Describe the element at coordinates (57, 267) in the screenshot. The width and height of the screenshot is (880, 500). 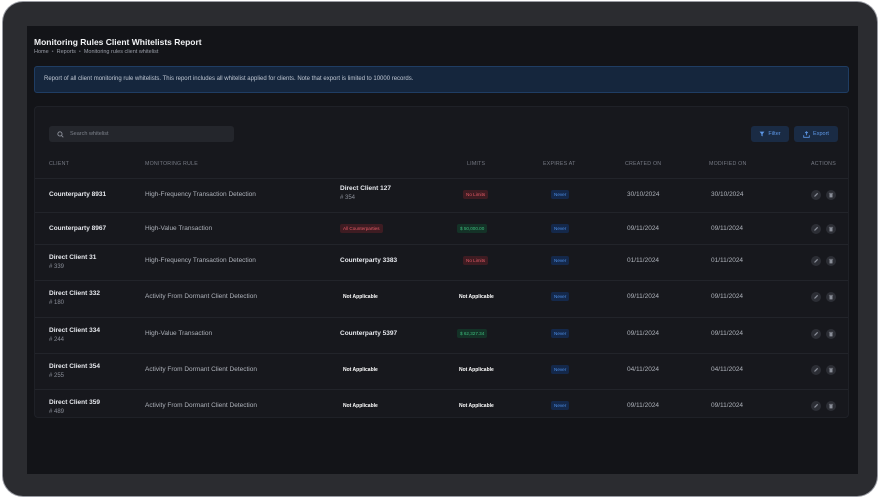
I see `client-id: # 339` at that location.